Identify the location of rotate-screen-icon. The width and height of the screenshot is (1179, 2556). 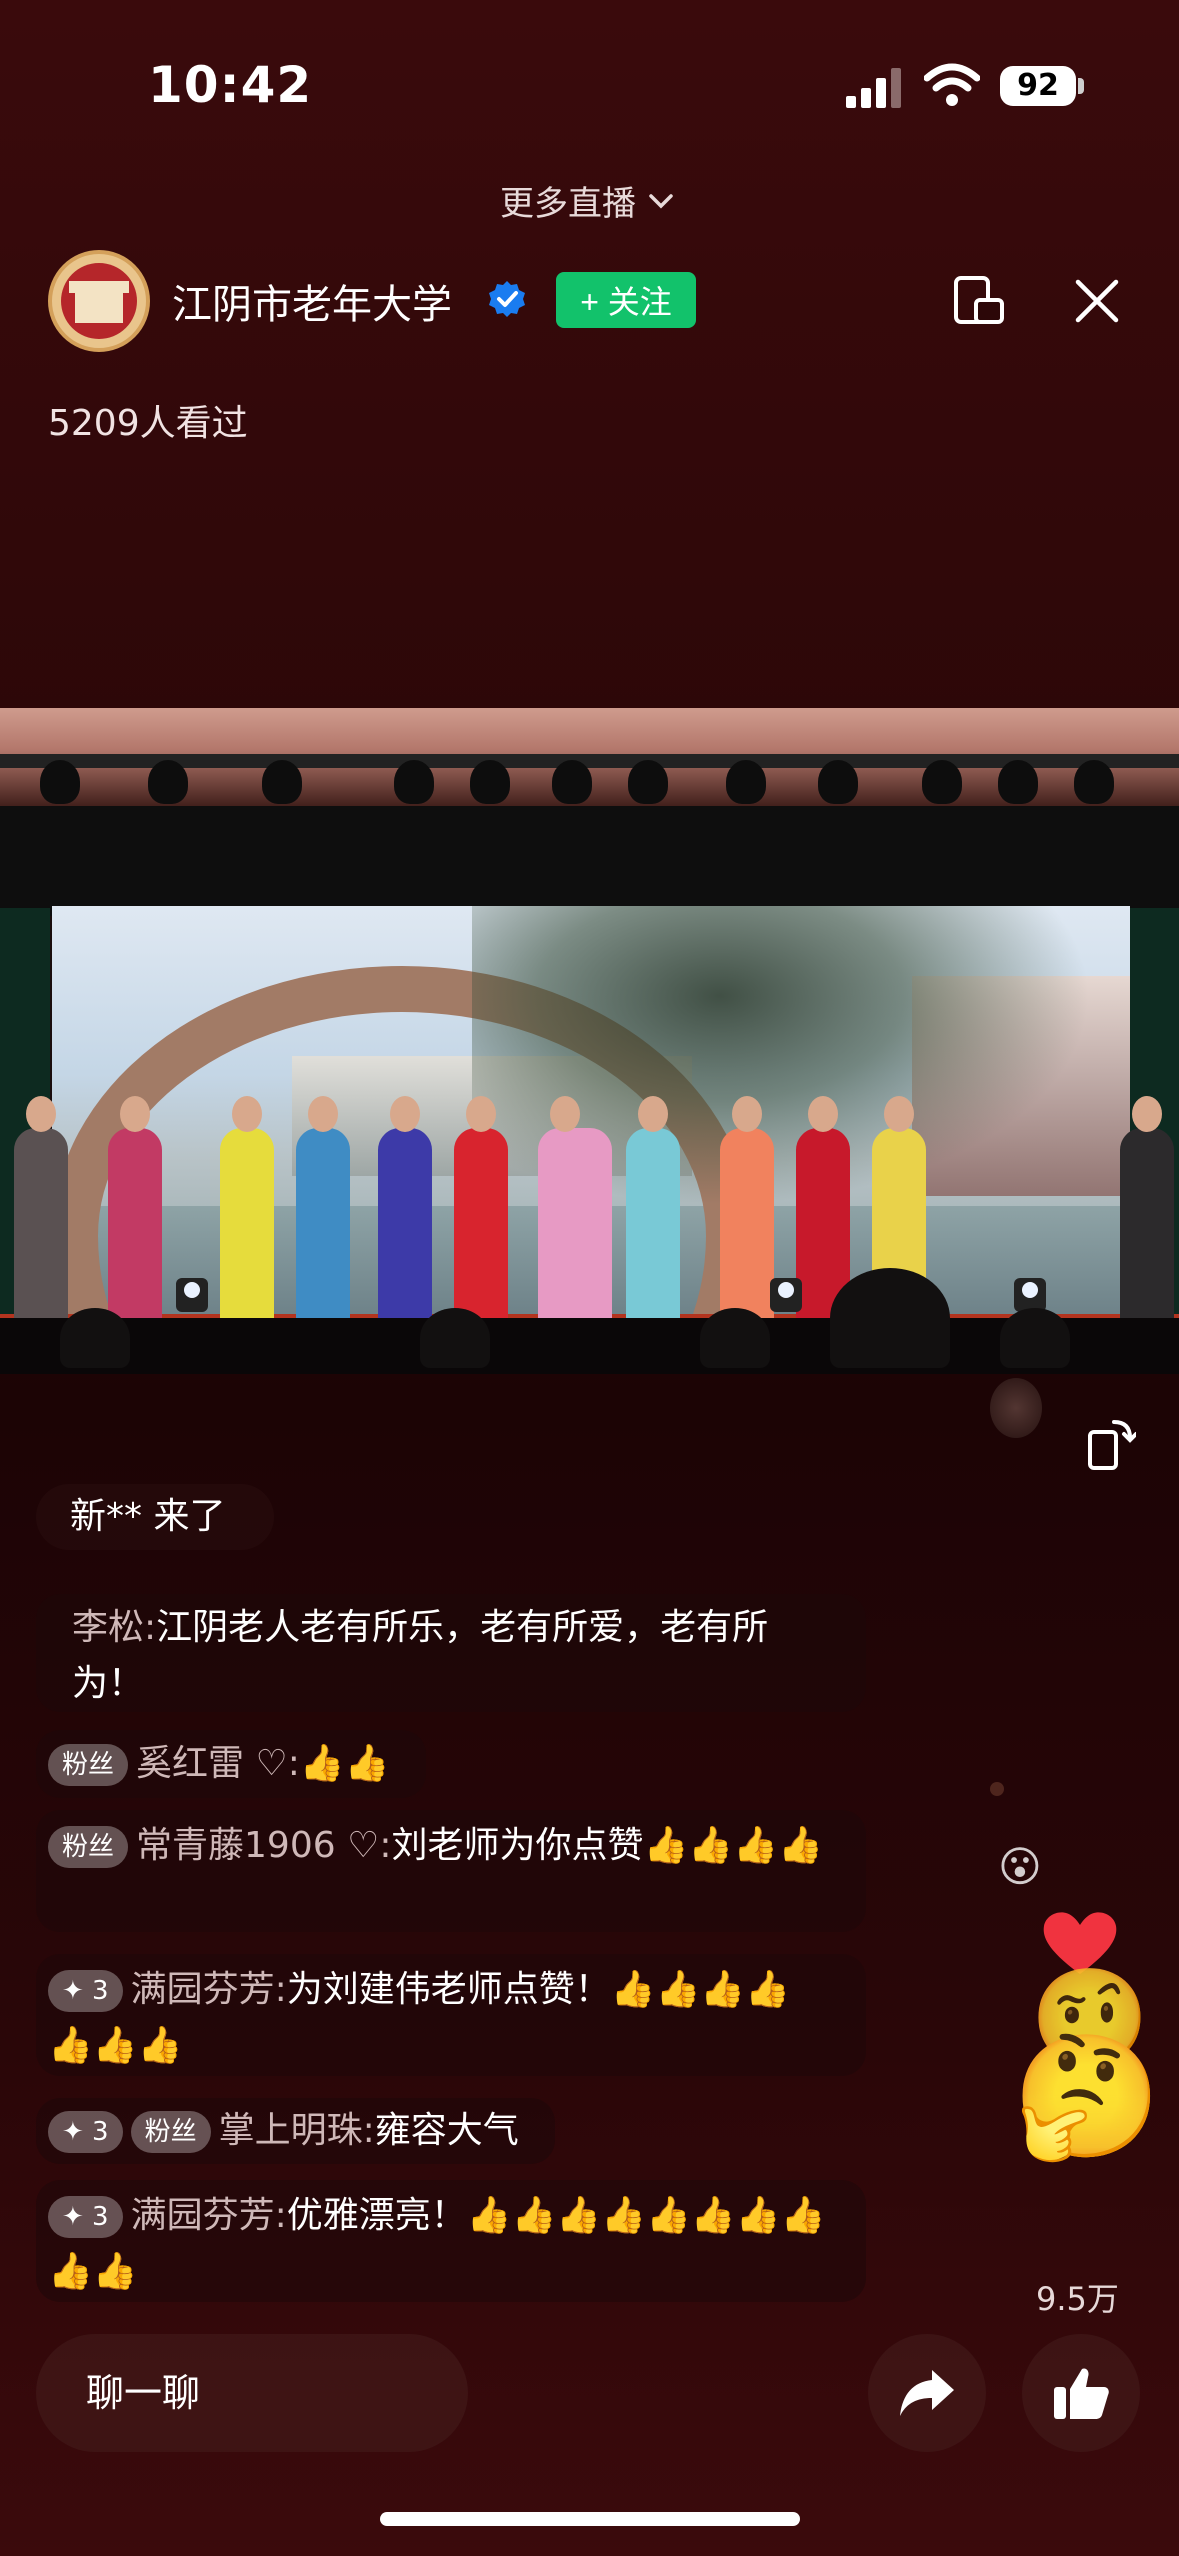
(1111, 1444).